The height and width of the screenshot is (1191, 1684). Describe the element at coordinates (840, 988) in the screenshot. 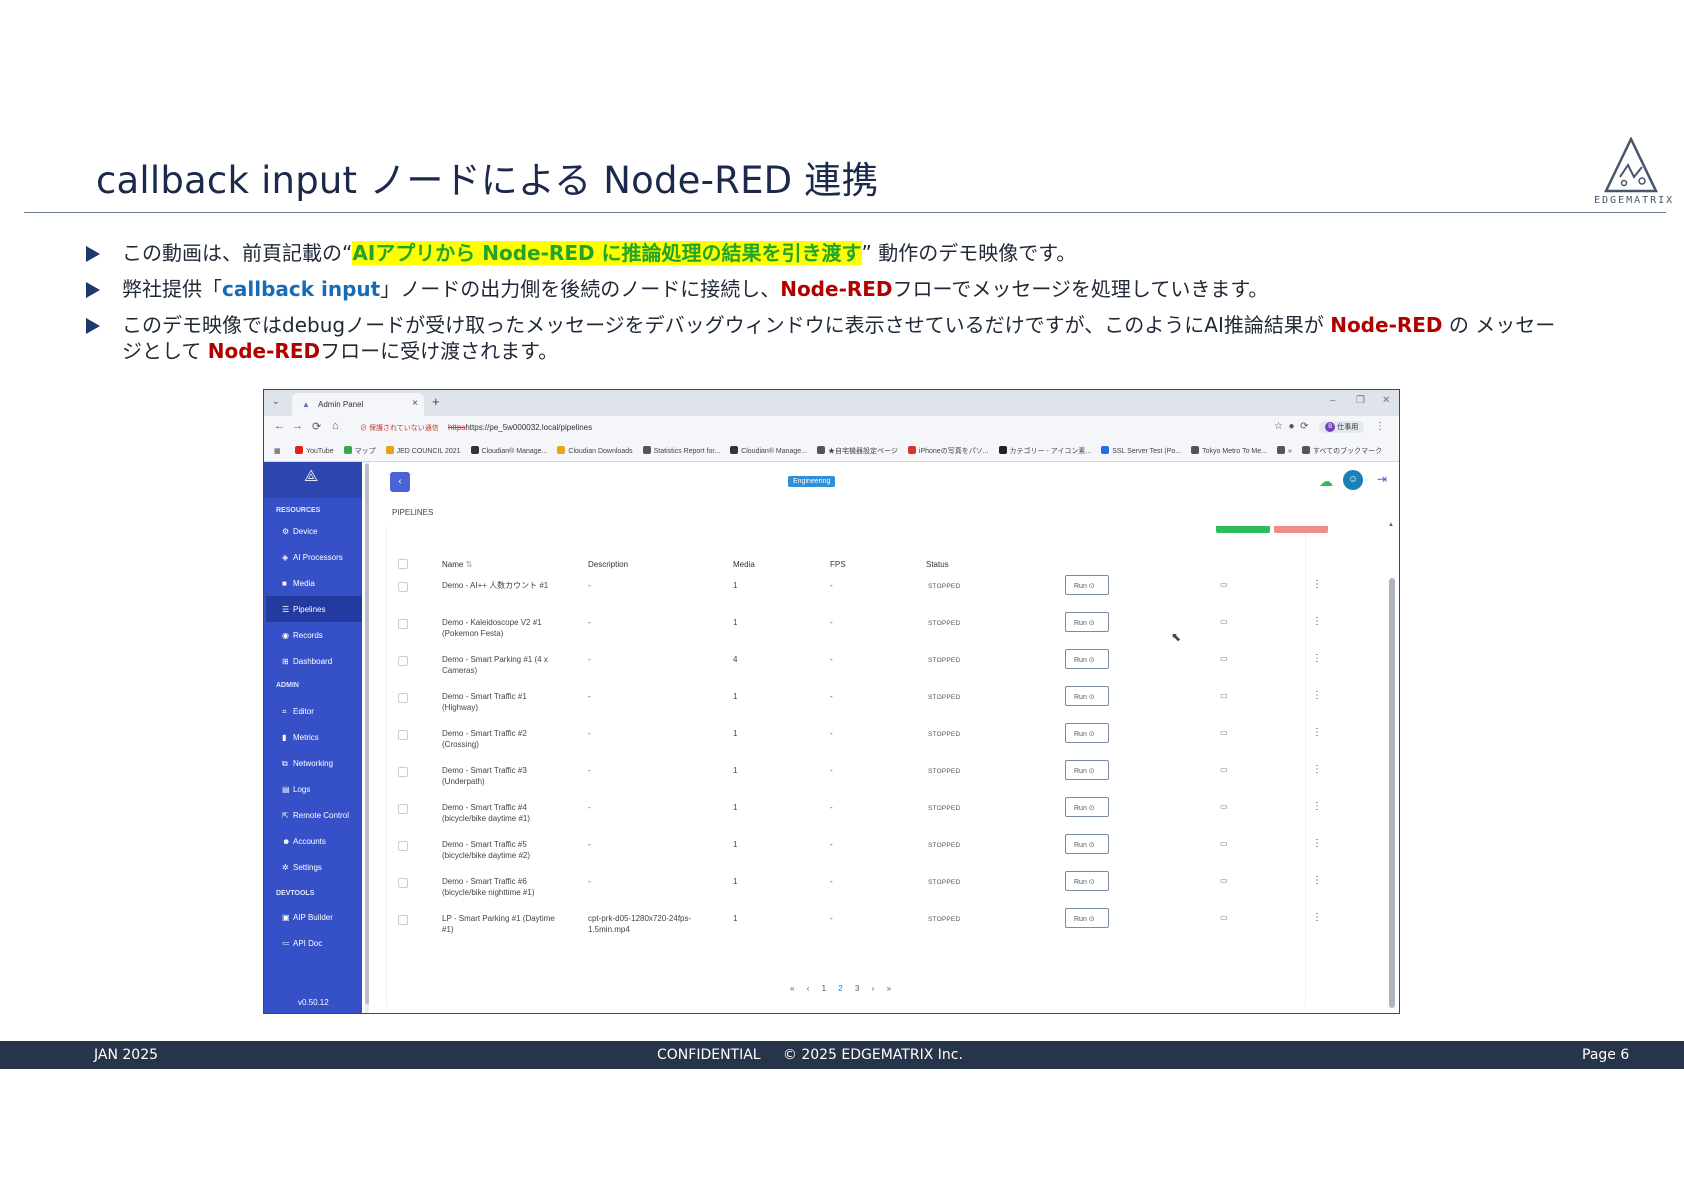

I see `page-2-button: 2` at that location.